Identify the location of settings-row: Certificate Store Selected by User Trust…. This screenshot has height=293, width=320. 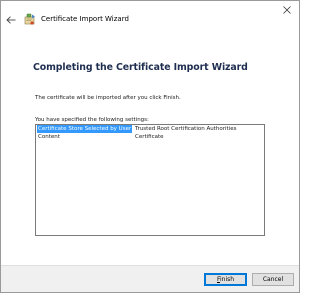
(150, 129).